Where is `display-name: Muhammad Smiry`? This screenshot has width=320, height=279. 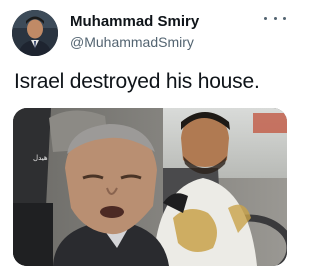
display-name: Muhammad Smiry is located at coordinates (134, 21).